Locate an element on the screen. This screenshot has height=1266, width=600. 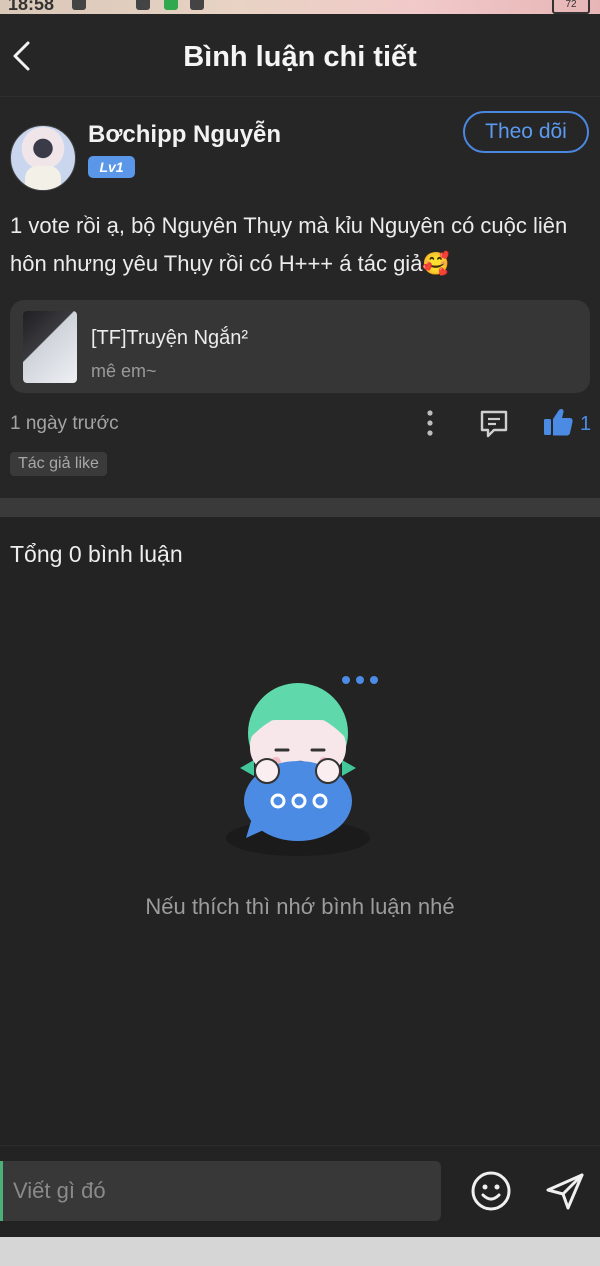
empty-state-illustration is located at coordinates (302, 766).